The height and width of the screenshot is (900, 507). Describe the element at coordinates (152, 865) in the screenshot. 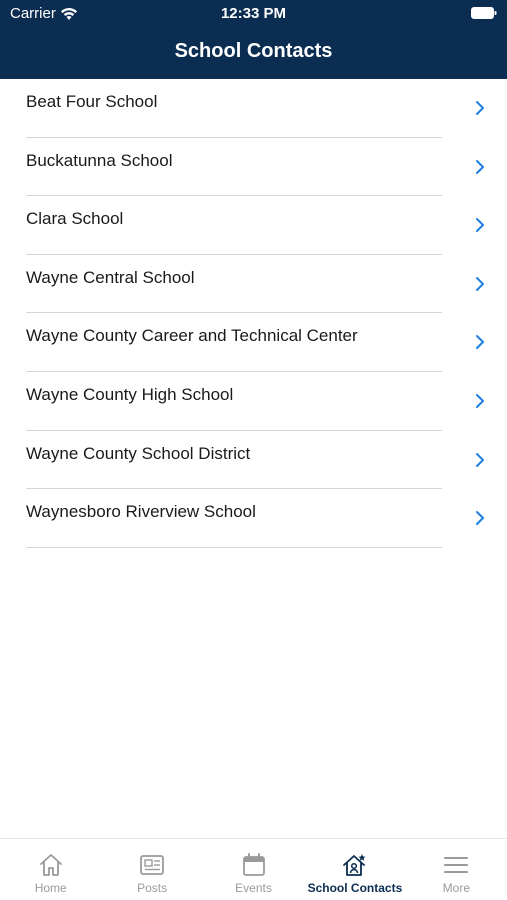

I see `posts-icon` at that location.